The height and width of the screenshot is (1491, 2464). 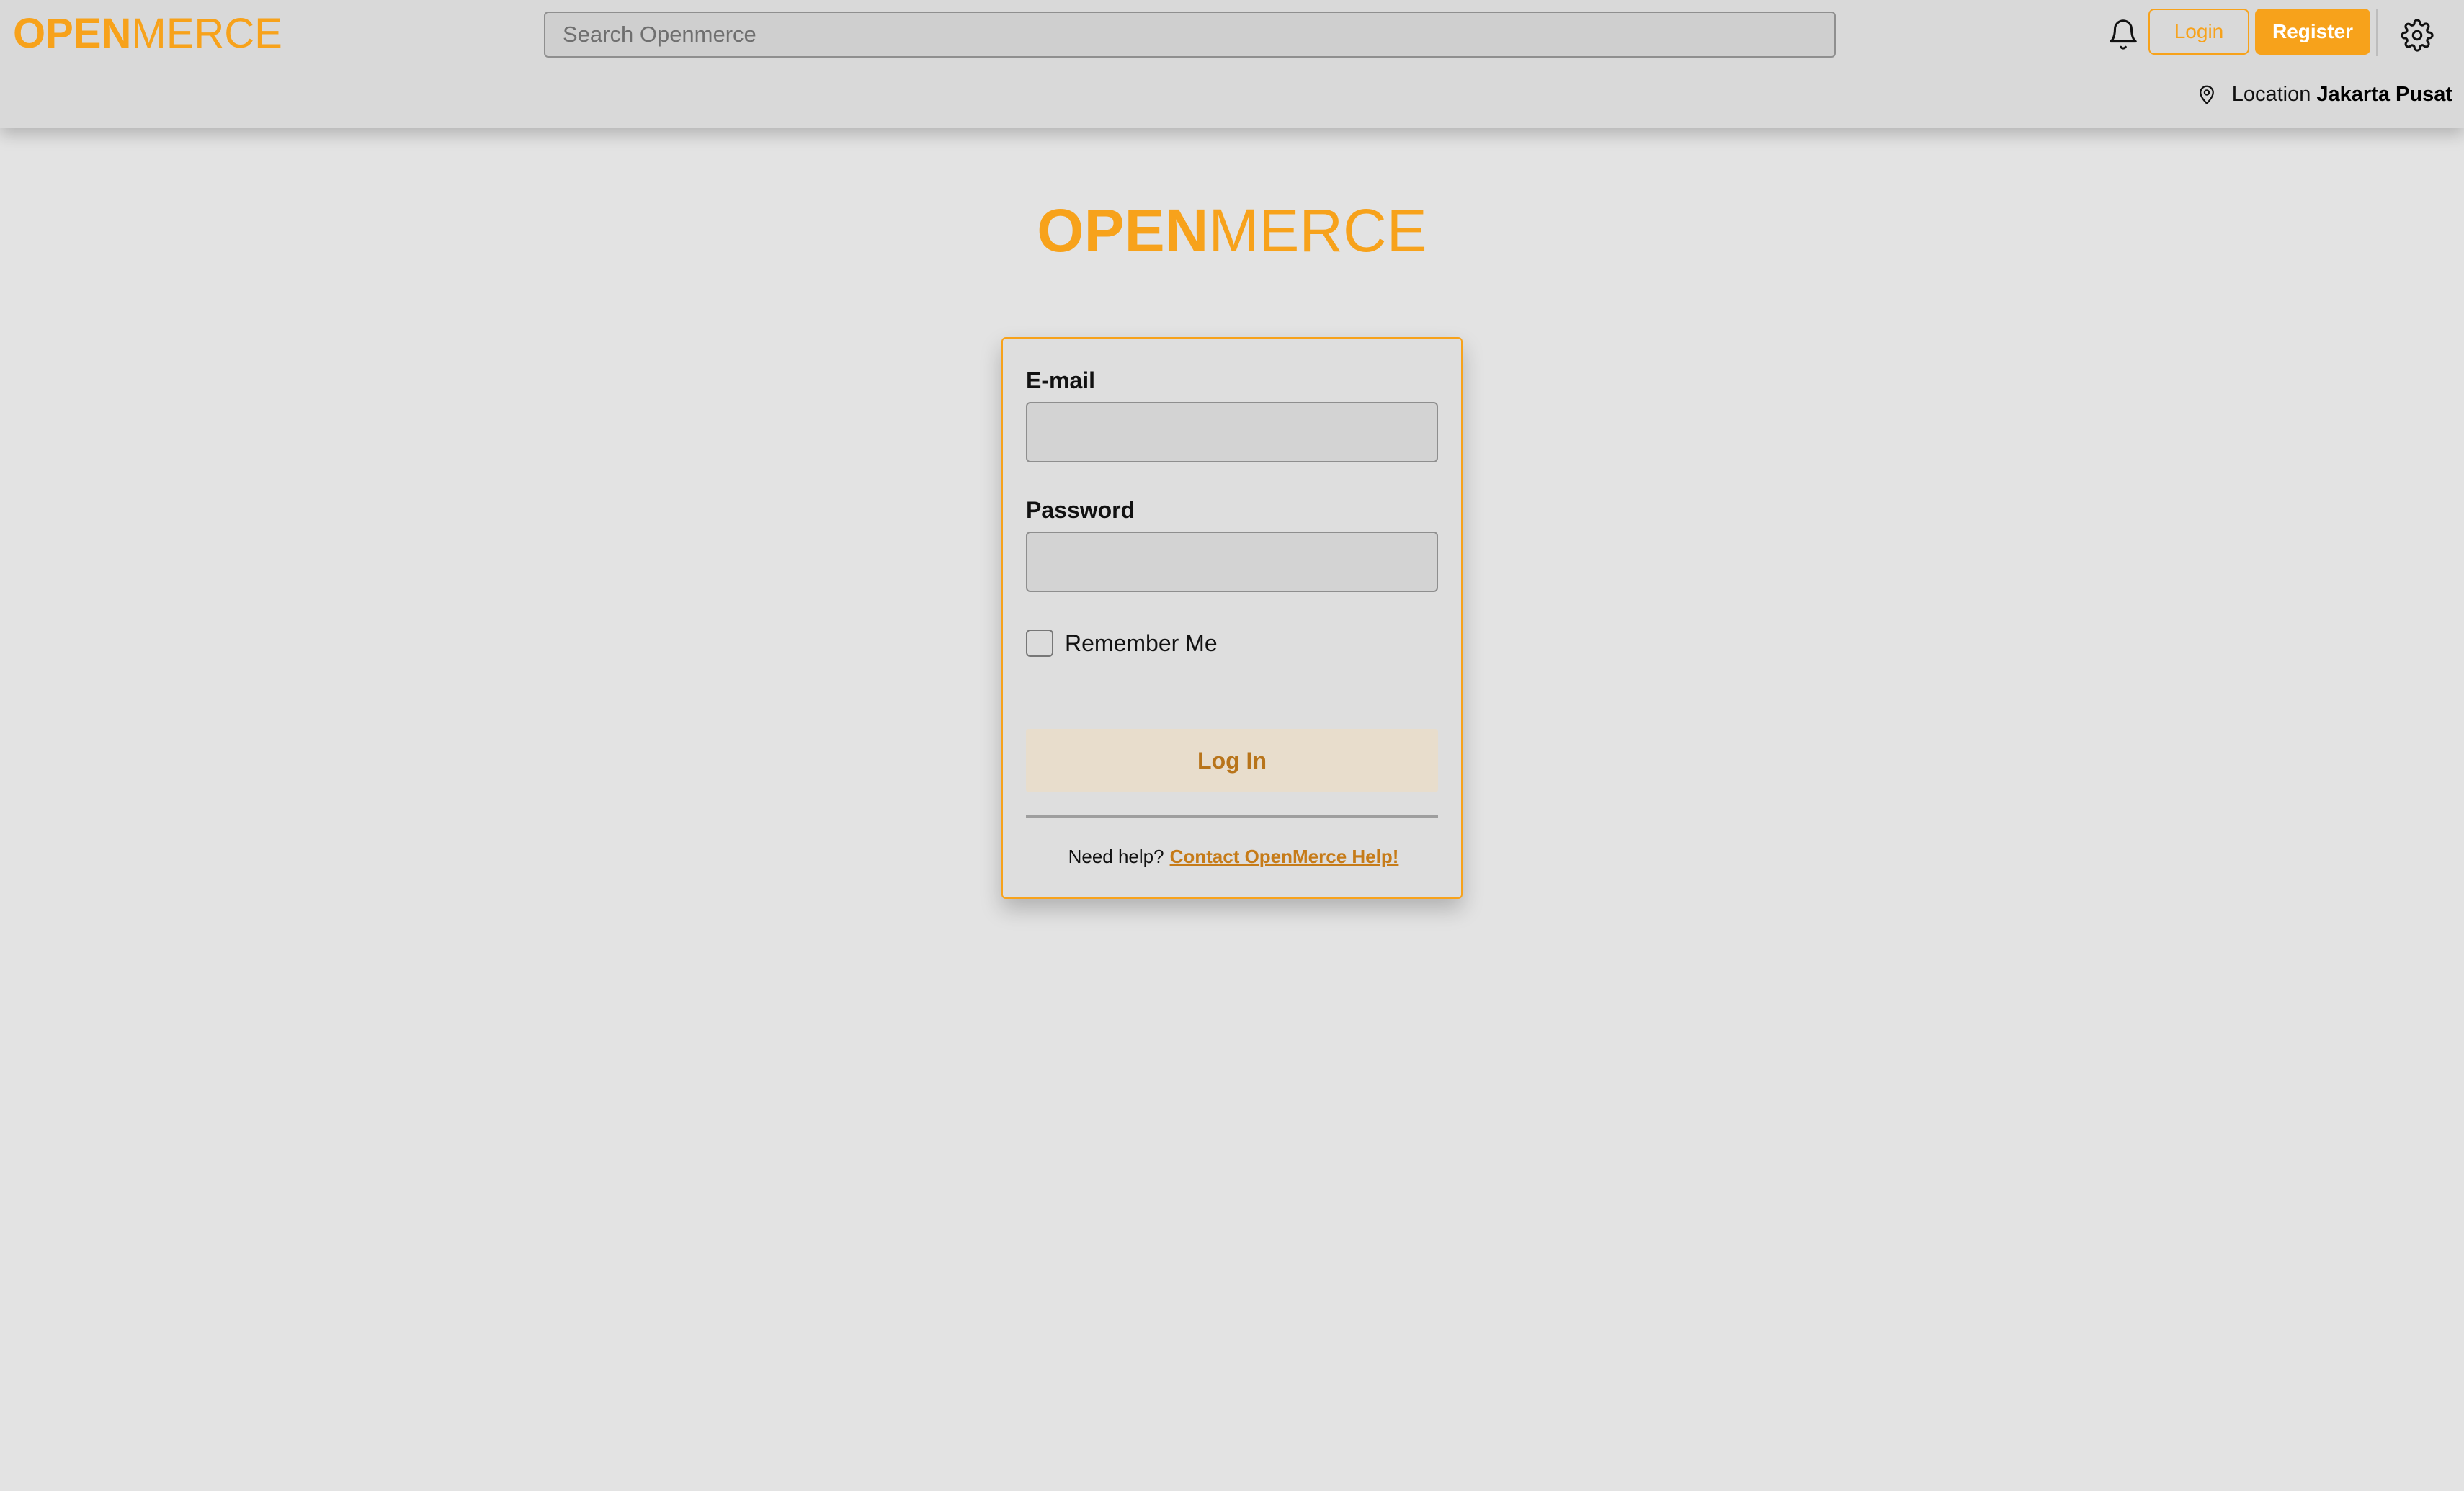 What do you see at coordinates (1232, 562) in the screenshot?
I see `password-field` at bounding box center [1232, 562].